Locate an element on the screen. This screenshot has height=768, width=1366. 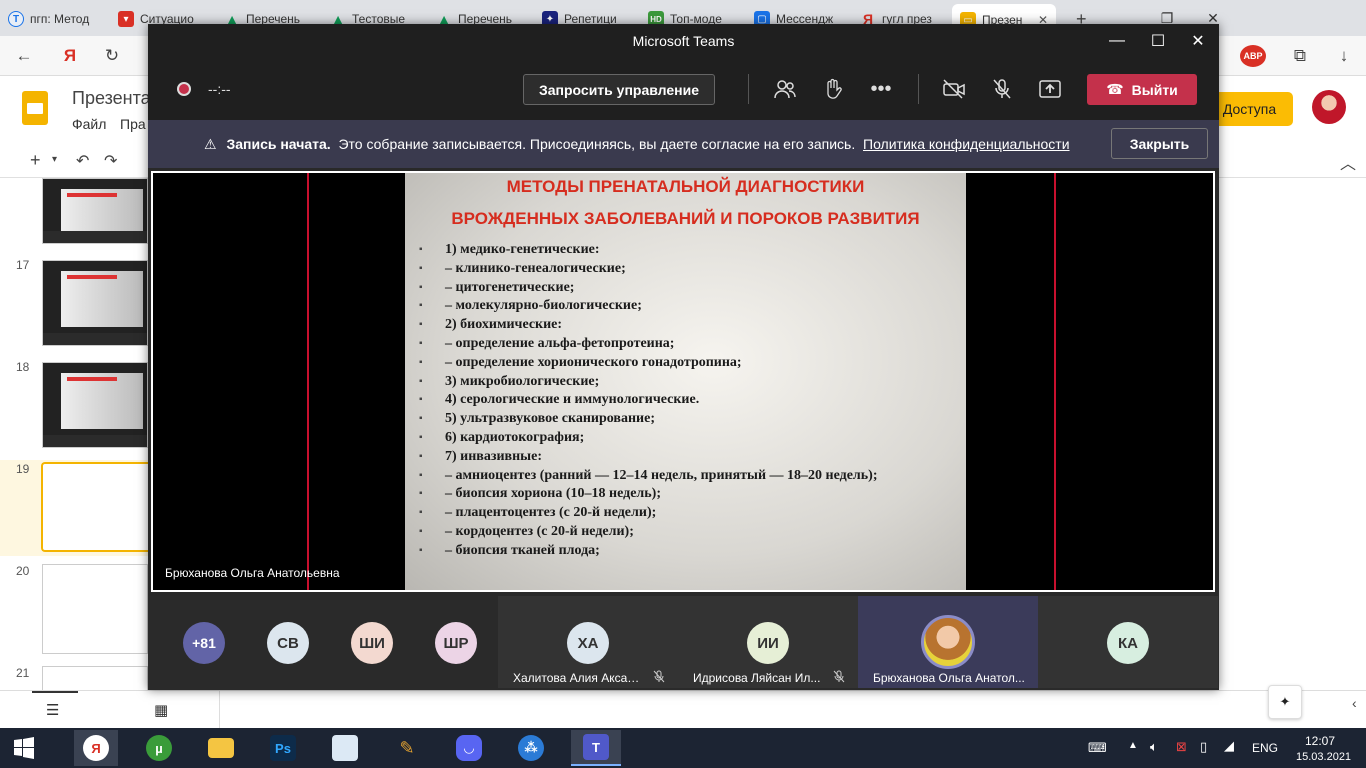
leave-button: ☎ Выйти is located at coordinates (1142, 89).